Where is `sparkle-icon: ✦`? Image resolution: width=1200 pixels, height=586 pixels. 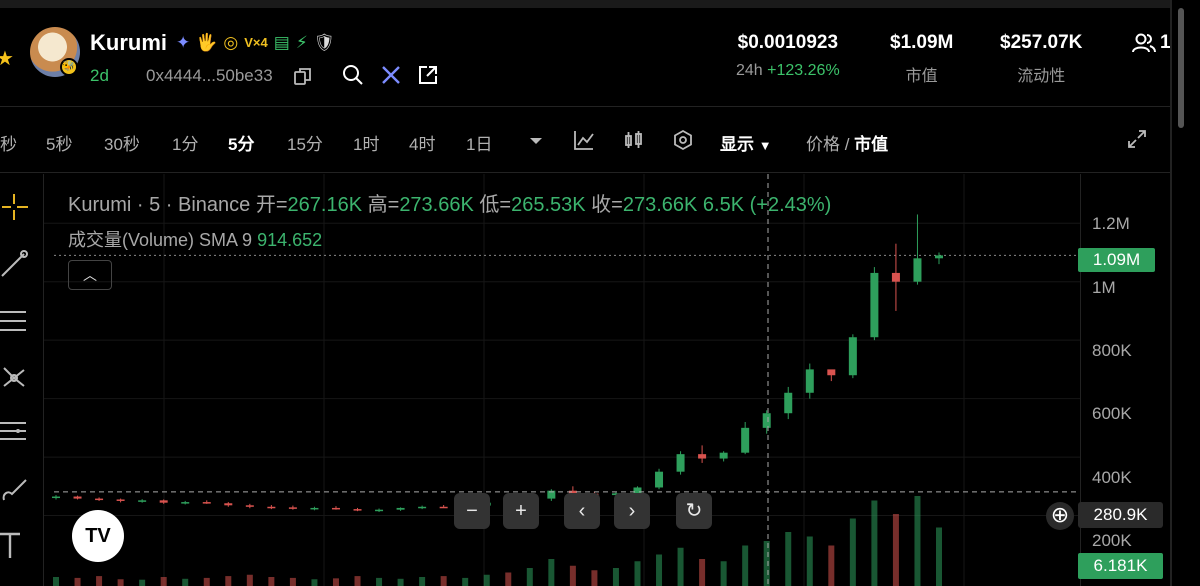
sparkle-icon: ✦ is located at coordinates (183, 42).